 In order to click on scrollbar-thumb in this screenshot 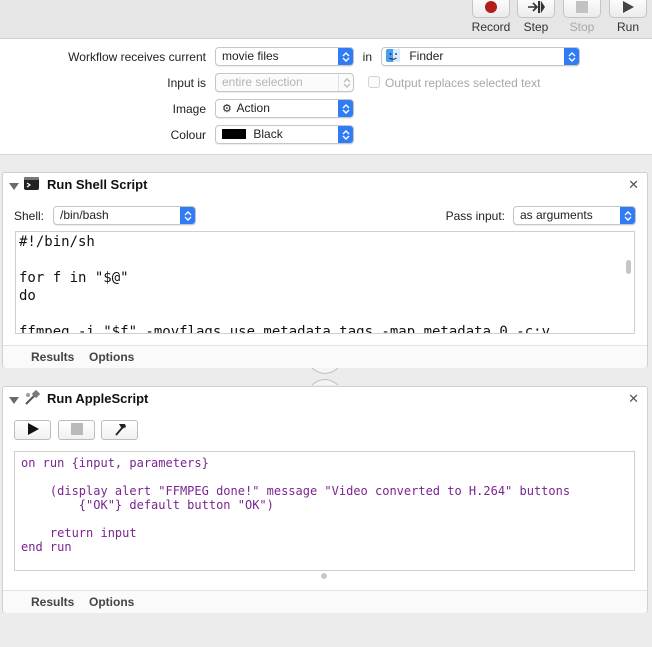, I will do `click(628, 267)`.